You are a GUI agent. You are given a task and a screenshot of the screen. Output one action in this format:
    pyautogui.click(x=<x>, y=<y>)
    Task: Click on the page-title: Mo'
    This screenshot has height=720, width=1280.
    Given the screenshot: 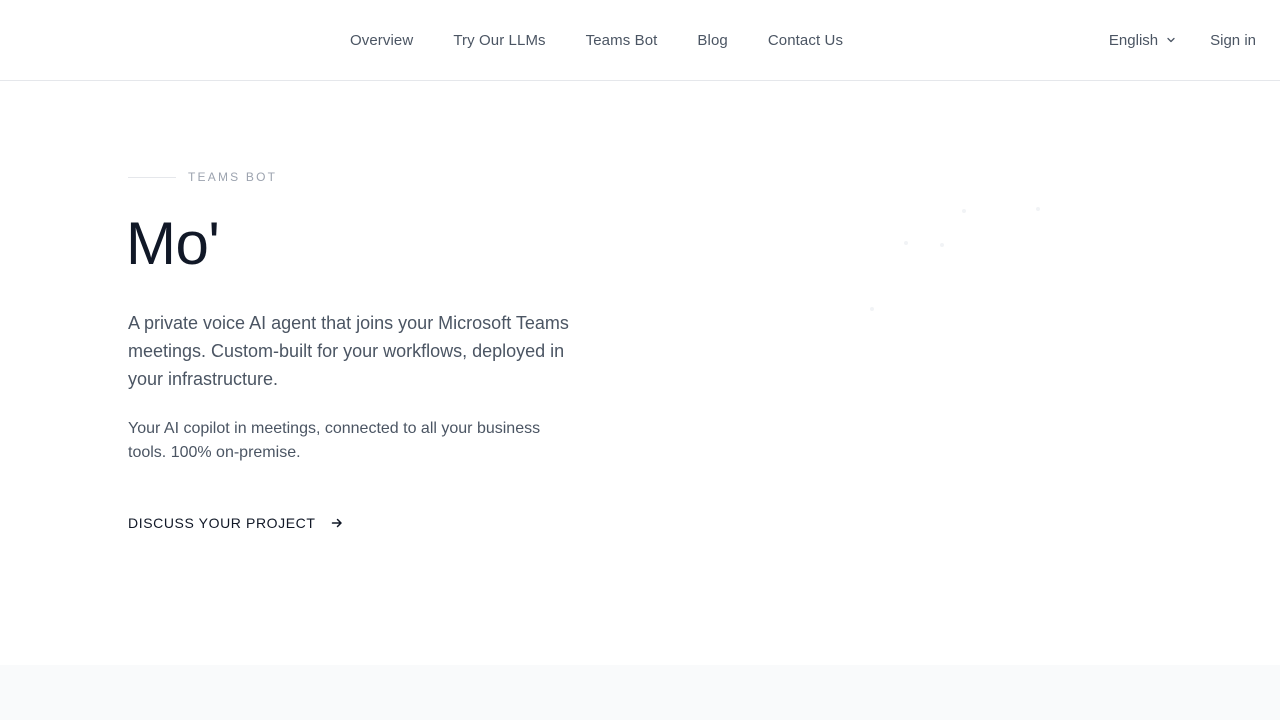 What is the action you would take?
    pyautogui.click(x=173, y=243)
    